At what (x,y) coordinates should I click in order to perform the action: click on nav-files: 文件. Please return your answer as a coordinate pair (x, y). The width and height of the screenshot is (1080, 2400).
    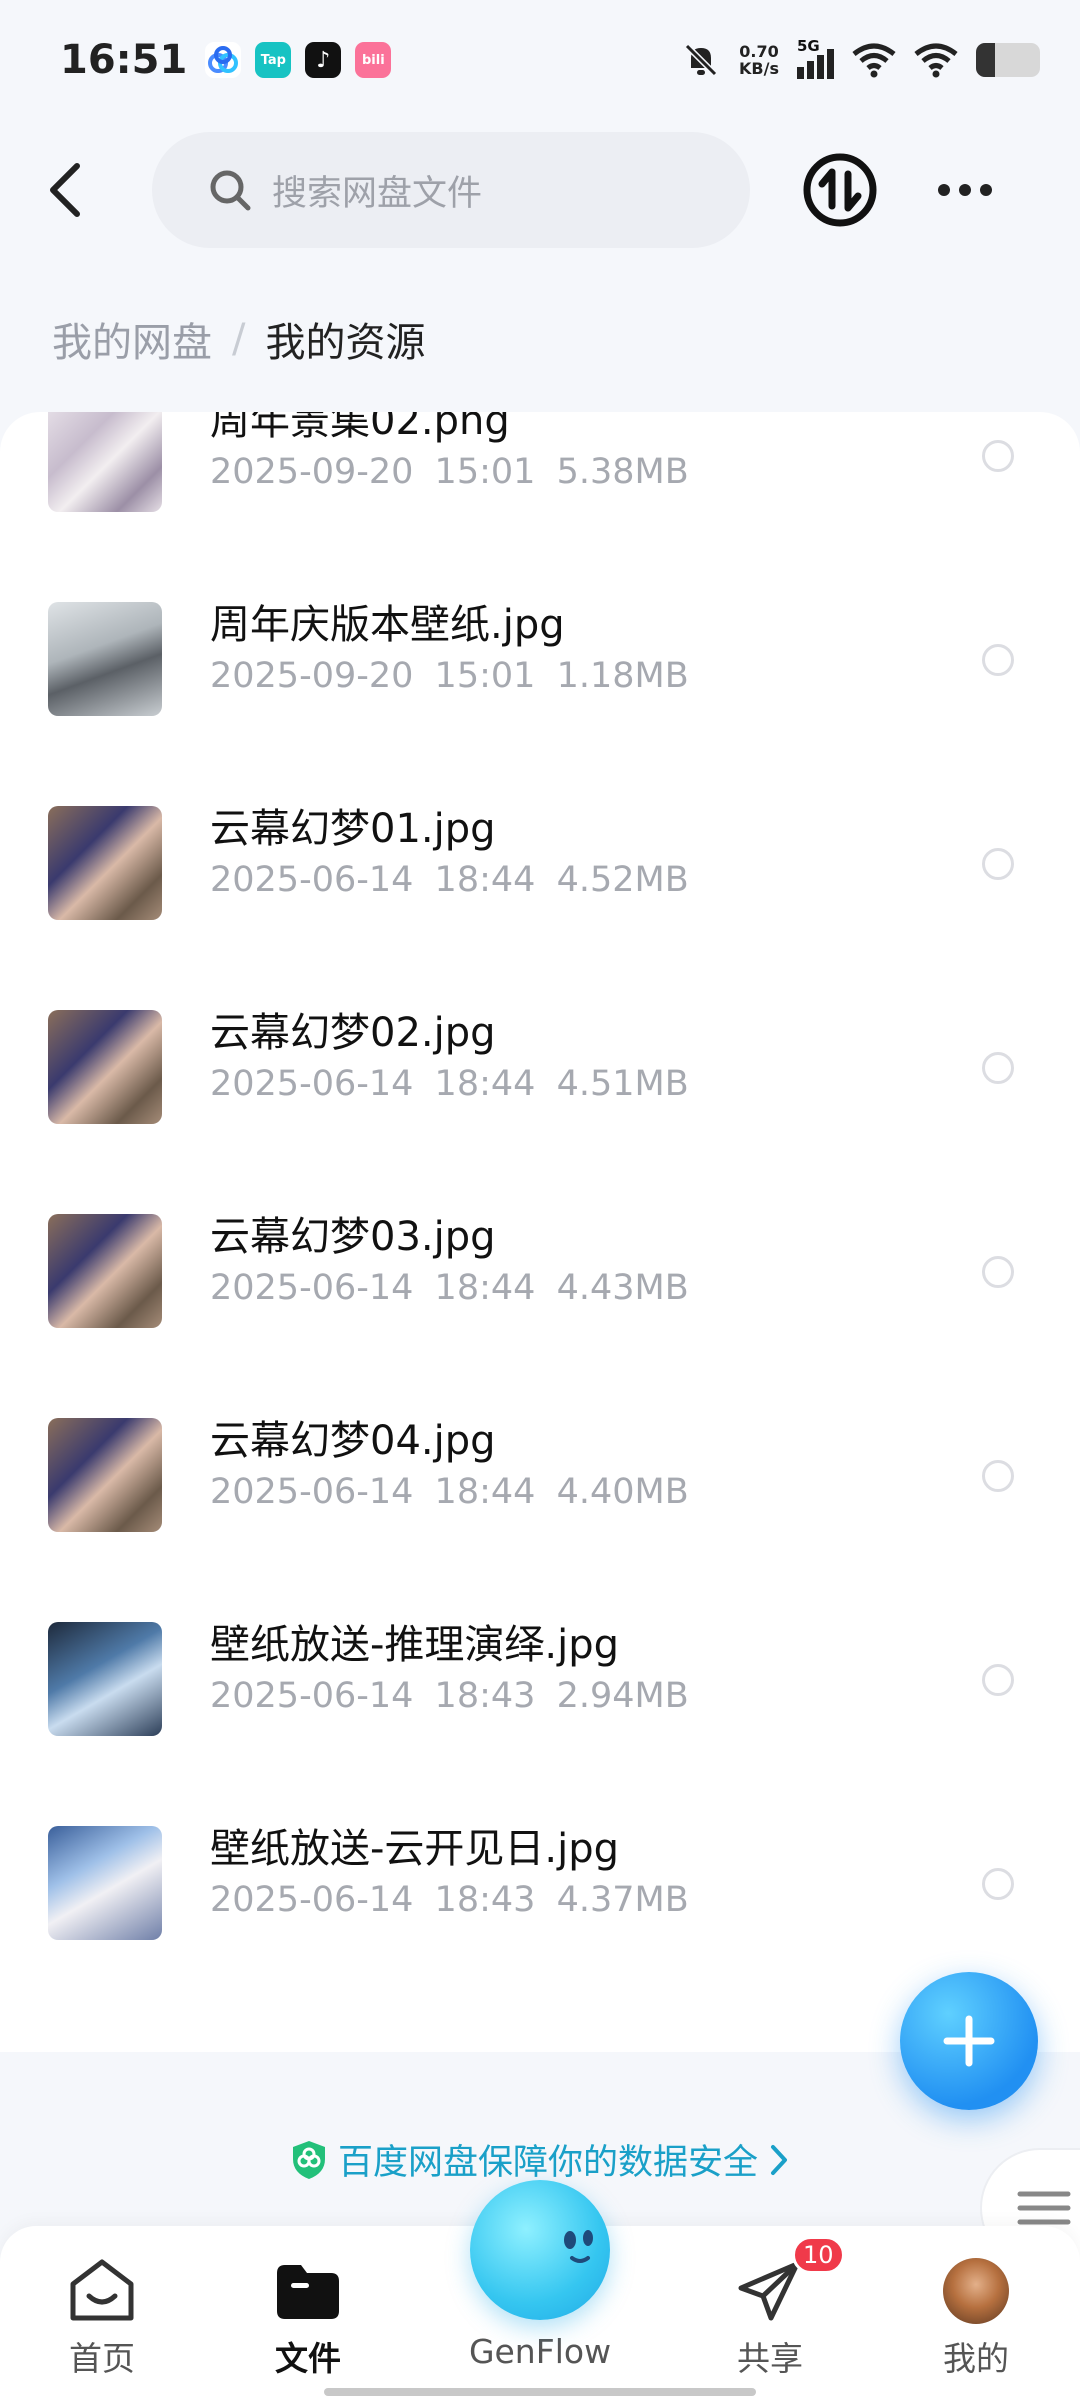
    Looking at the image, I should click on (308, 2313).